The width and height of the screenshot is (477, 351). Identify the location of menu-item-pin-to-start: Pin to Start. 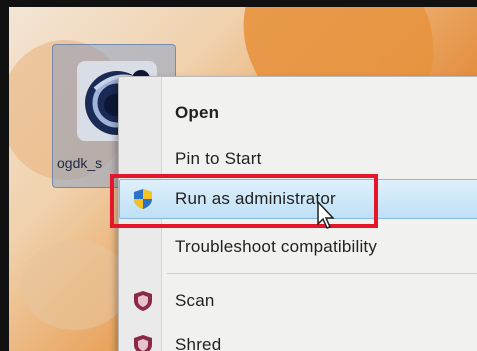
(218, 159).